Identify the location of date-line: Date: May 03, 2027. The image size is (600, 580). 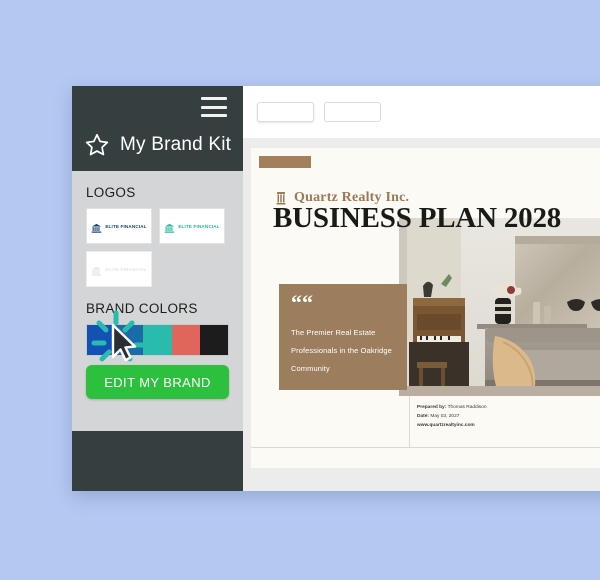
(452, 417).